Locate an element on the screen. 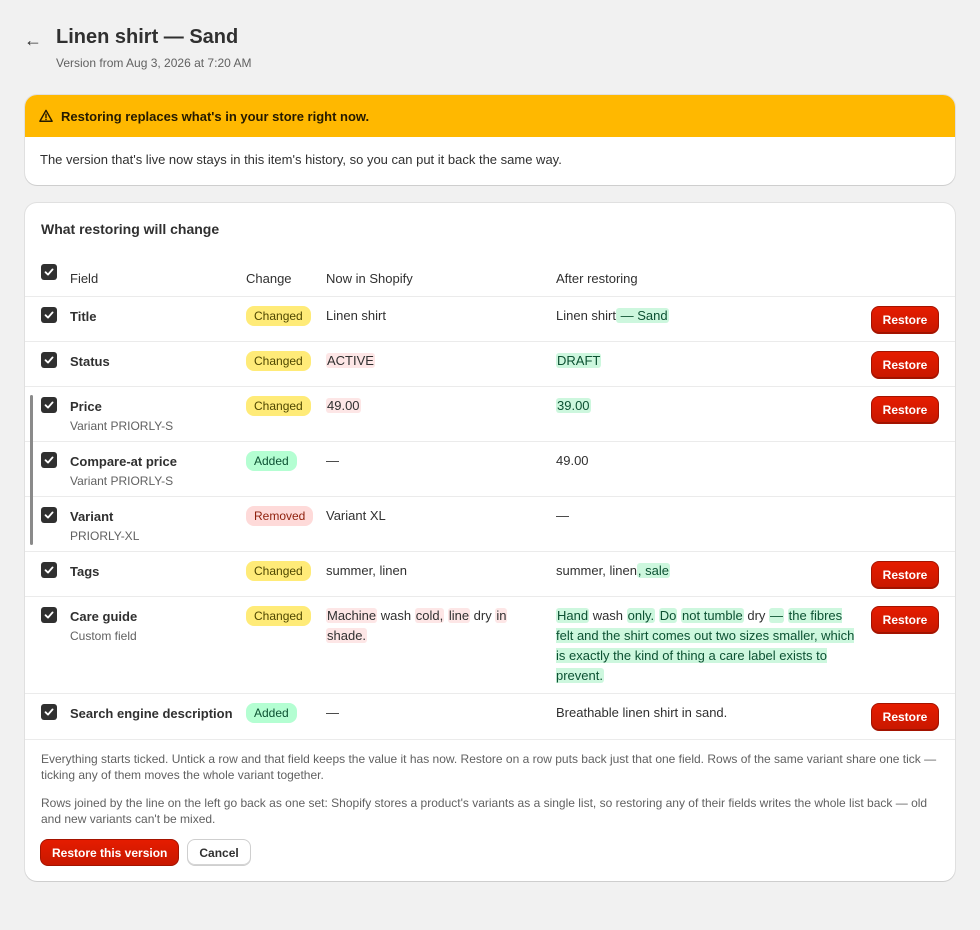  field-subtitle: Custom field is located at coordinates (103, 636).